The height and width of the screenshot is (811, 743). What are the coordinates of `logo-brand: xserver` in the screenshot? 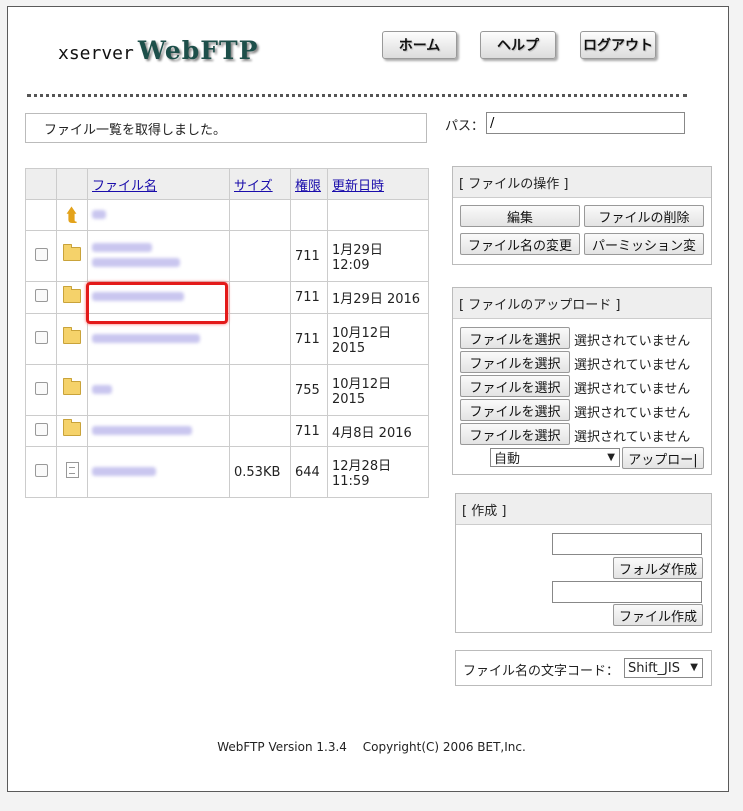 It's located at (96, 53).